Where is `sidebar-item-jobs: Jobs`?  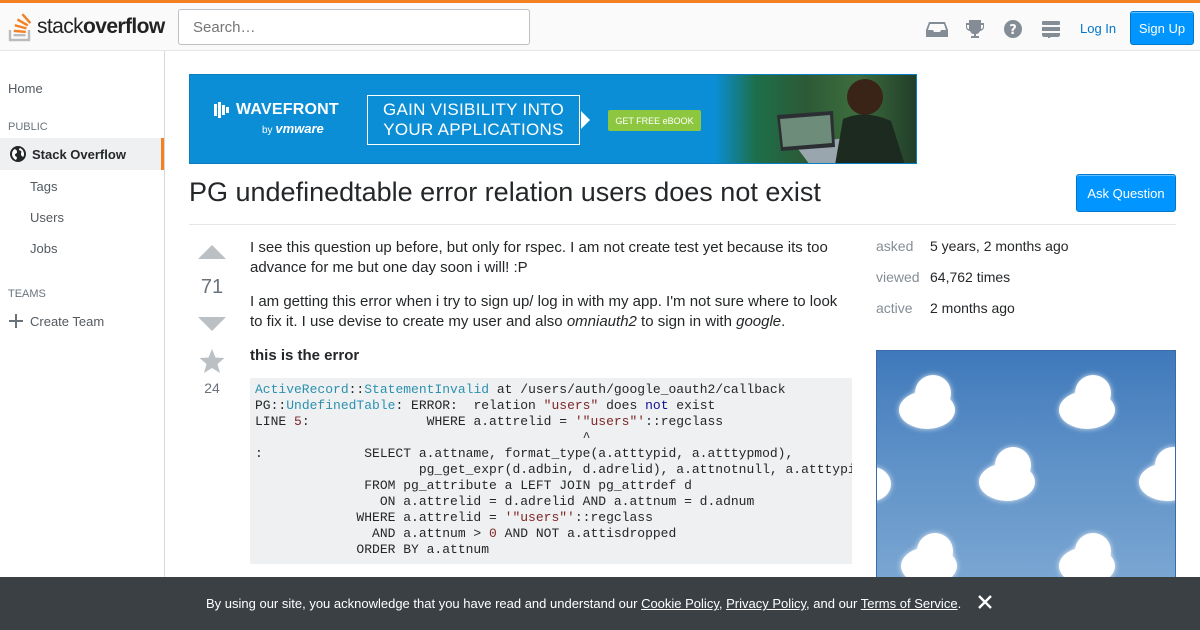
sidebar-item-jobs: Jobs is located at coordinates (43, 248).